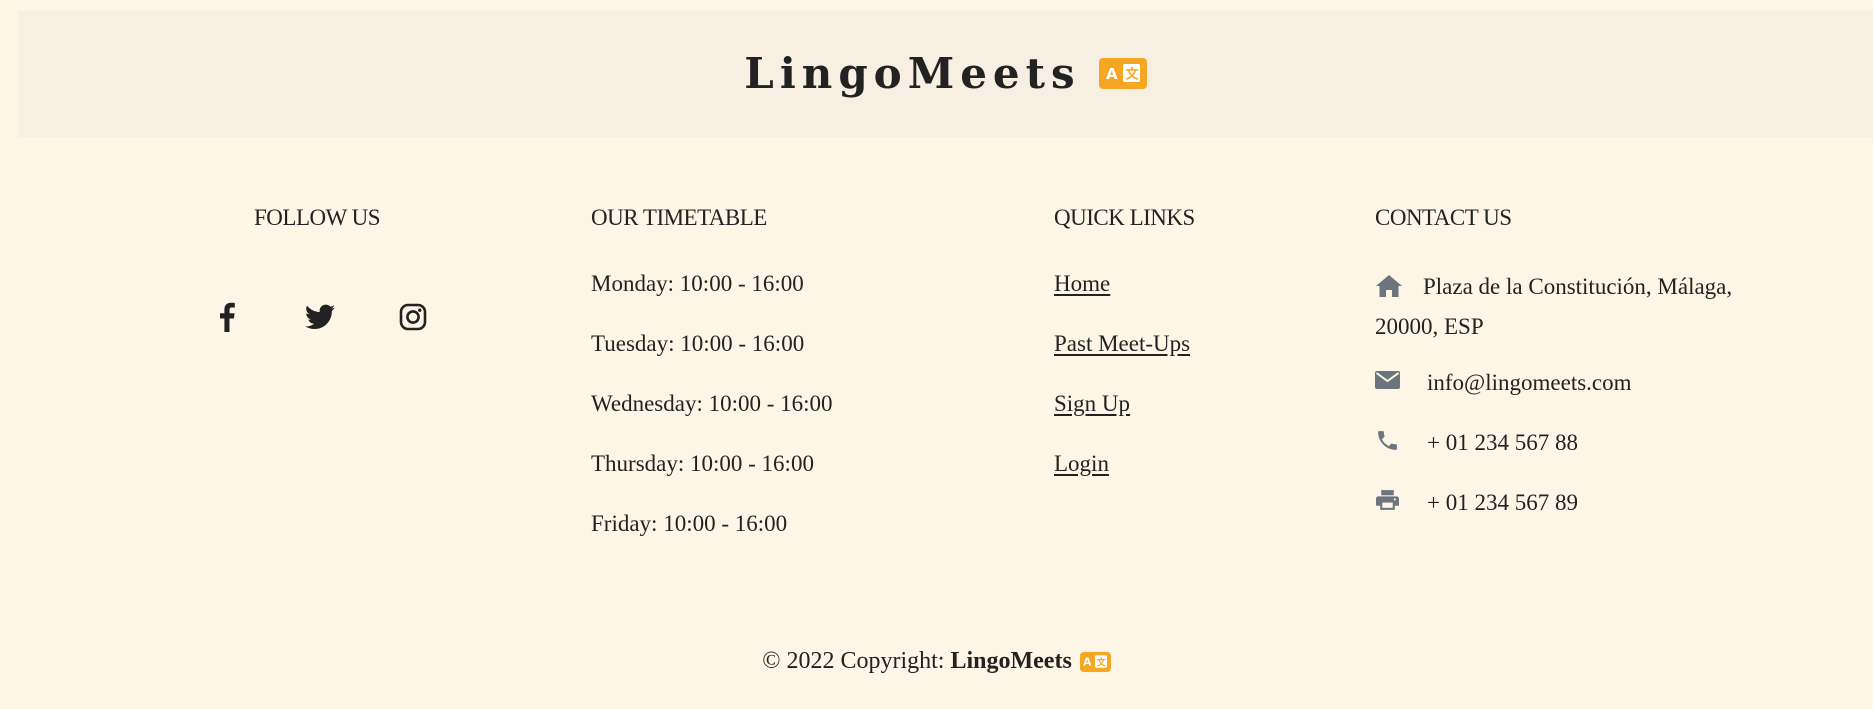  What do you see at coordinates (1092, 403) in the screenshot?
I see `link-sign-up: Sign Up` at bounding box center [1092, 403].